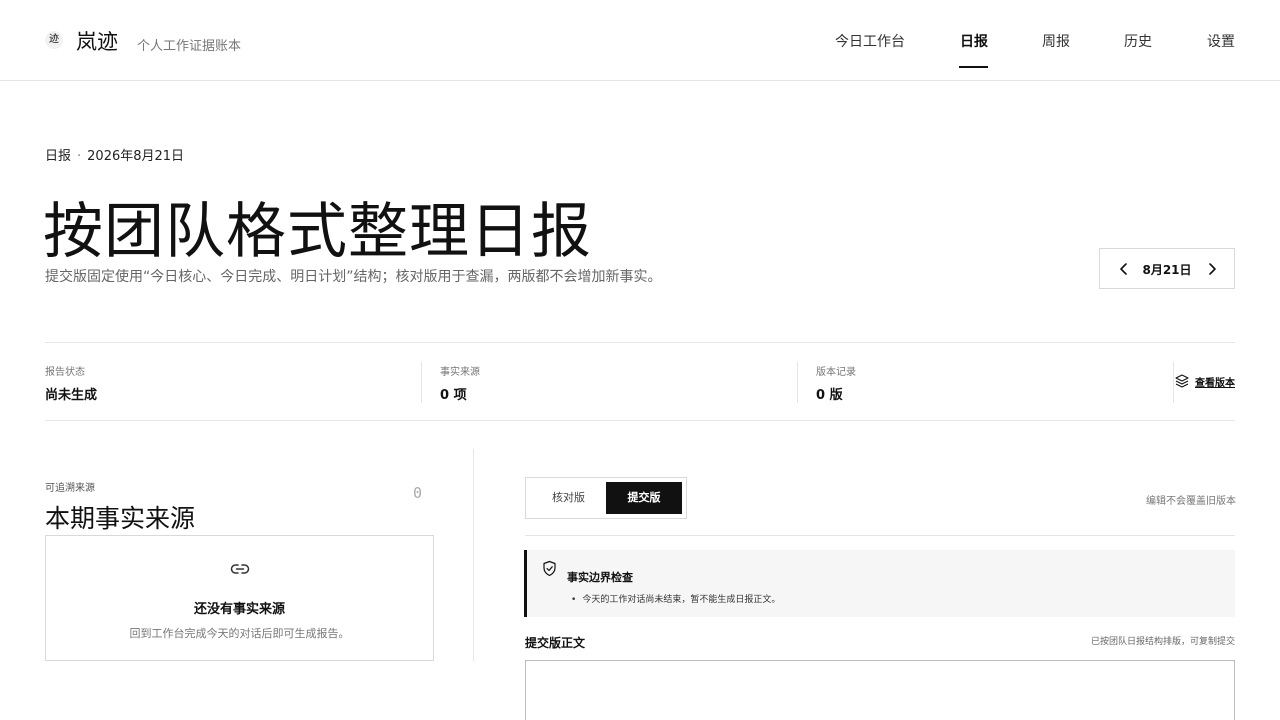  I want to click on stat-report-status: 报告状态 尚未生成, so click(71, 383).